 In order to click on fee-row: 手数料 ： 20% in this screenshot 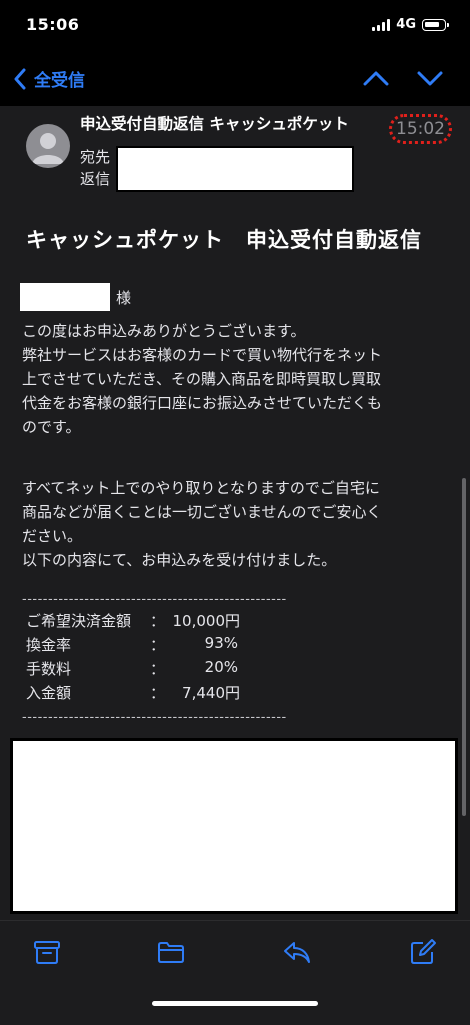, I will do `click(156, 669)`.